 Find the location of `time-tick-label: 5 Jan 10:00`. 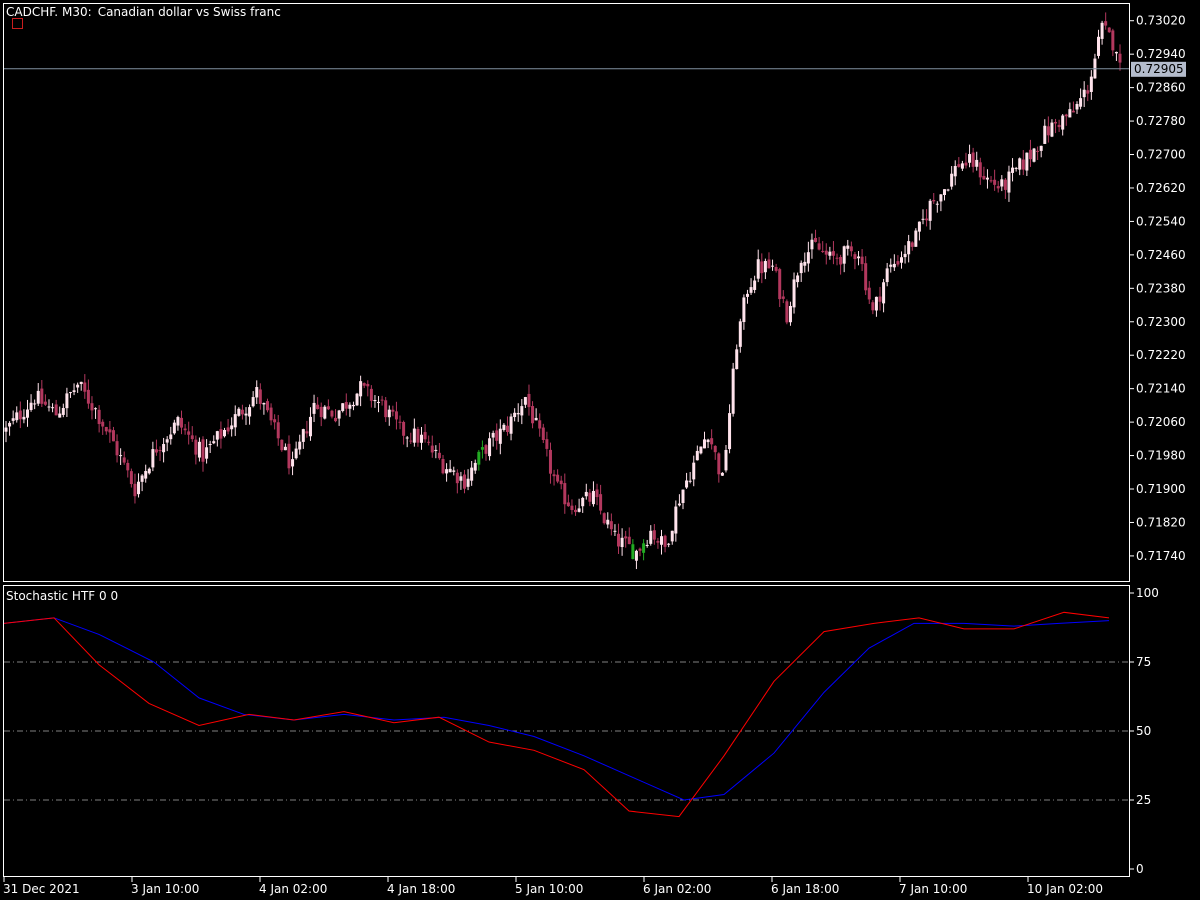

time-tick-label: 5 Jan 10:00 is located at coordinates (549, 889).